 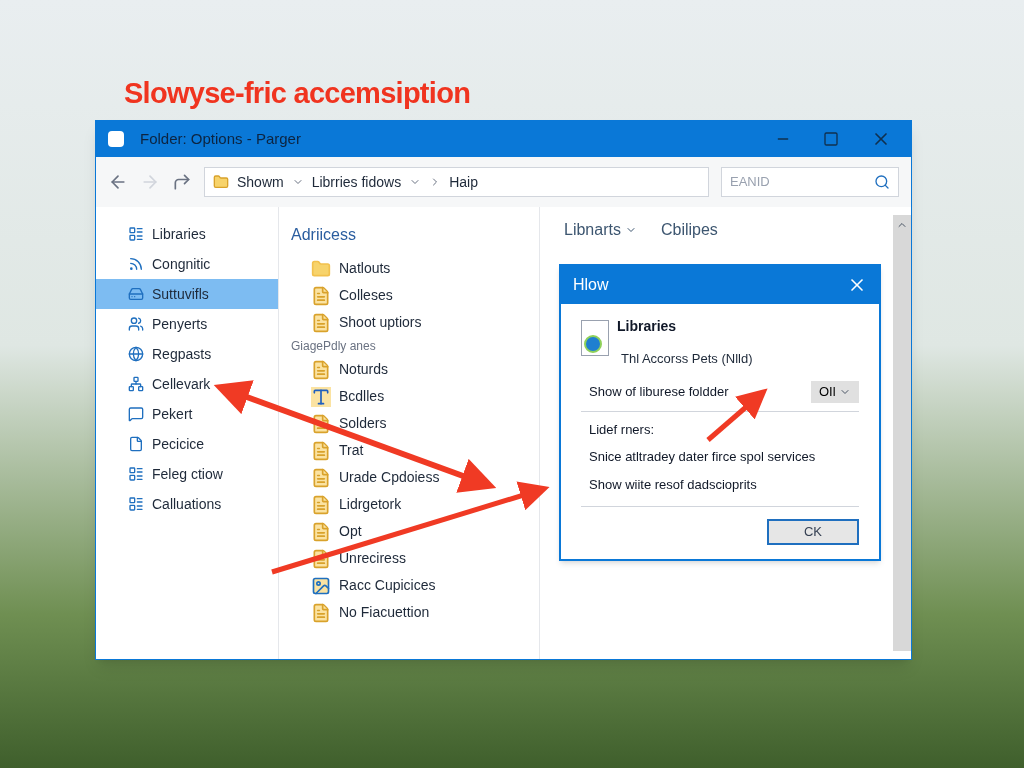 What do you see at coordinates (136, 414) in the screenshot?
I see `chat-icon` at bounding box center [136, 414].